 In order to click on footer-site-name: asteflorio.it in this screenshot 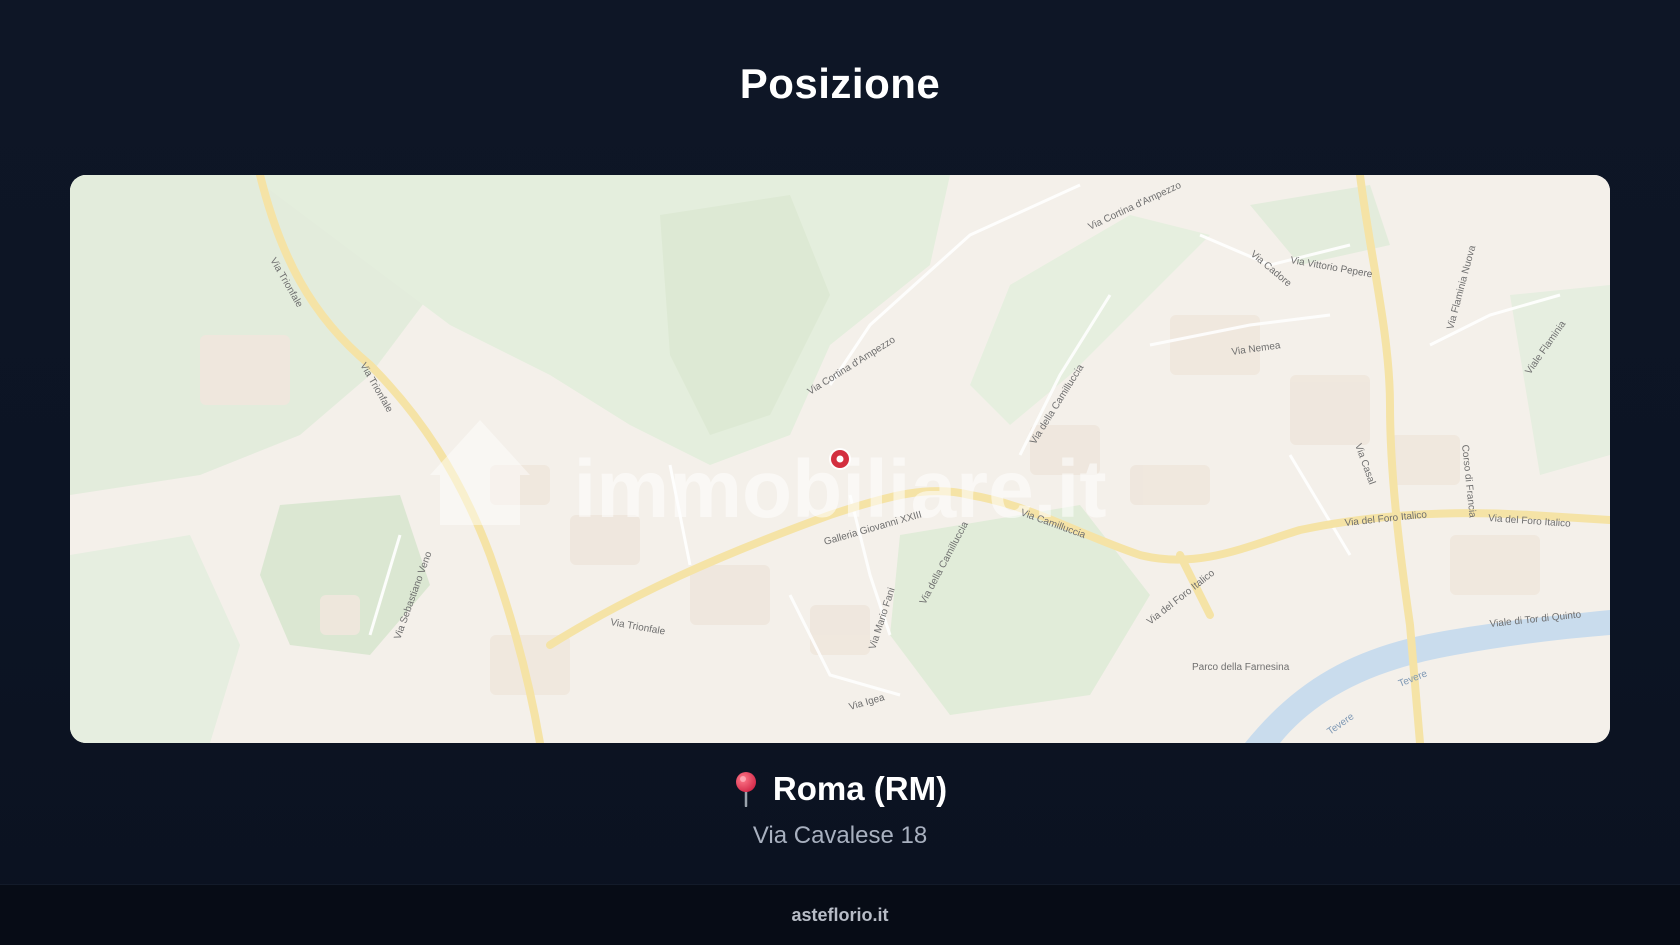, I will do `click(839, 915)`.